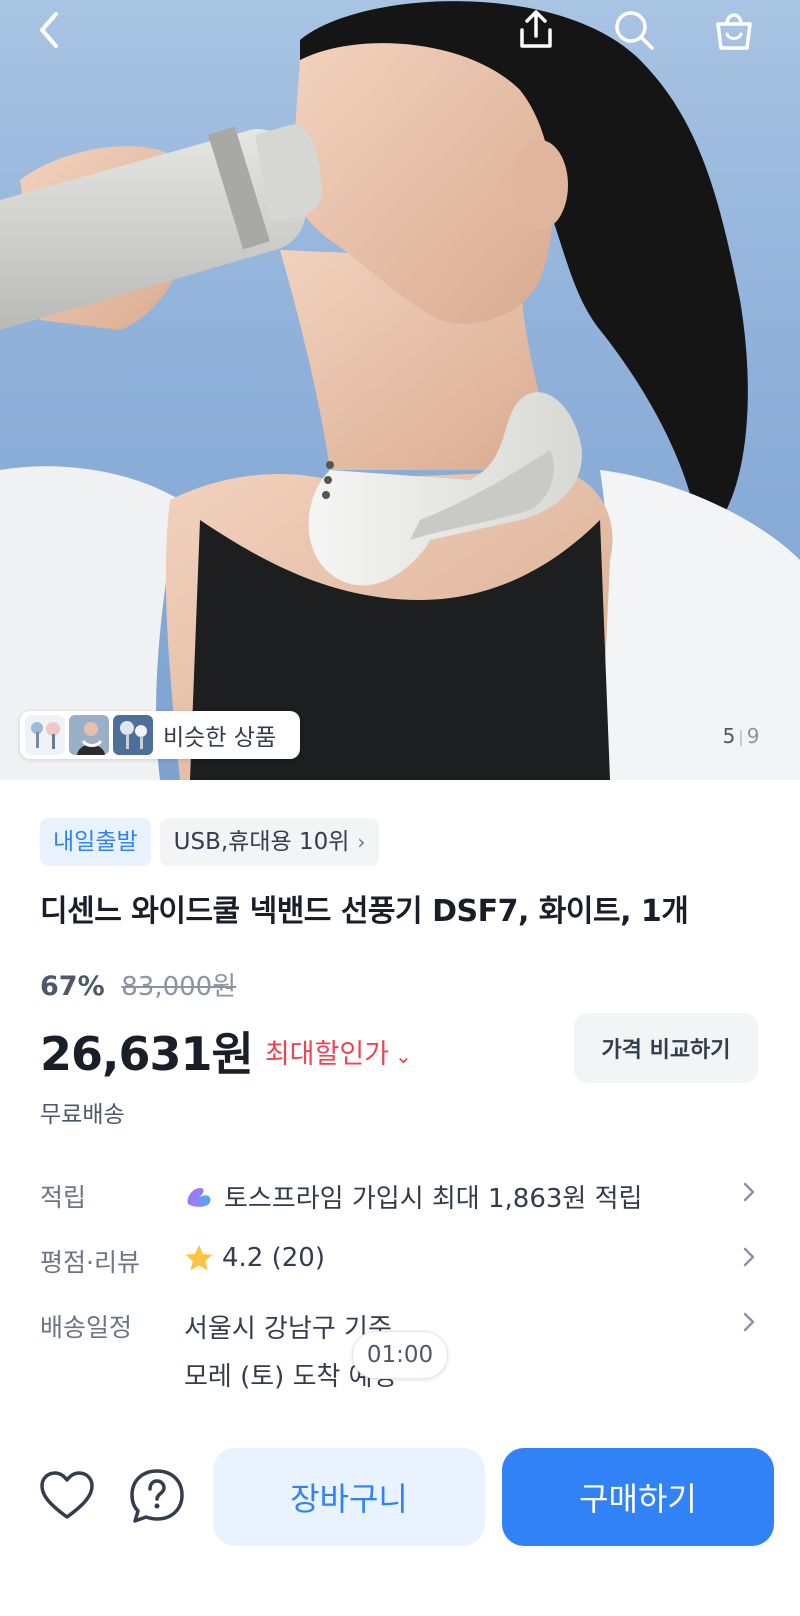 The width and height of the screenshot is (800, 1616). I want to click on product-tags: 내일출발 USB,휴대용 10위 ›, so click(210, 842).